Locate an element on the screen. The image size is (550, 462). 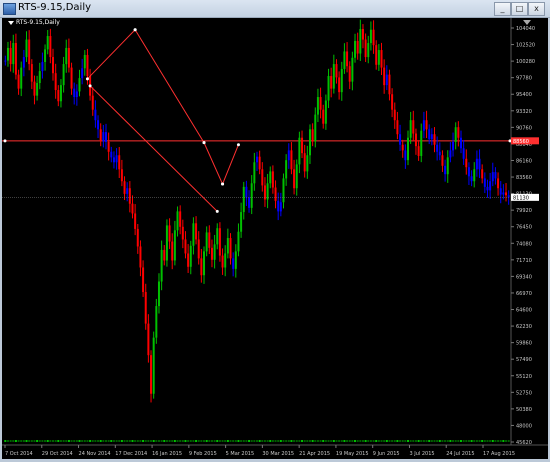
time-axis-label: 7 Oct 2014 is located at coordinates (19, 454).